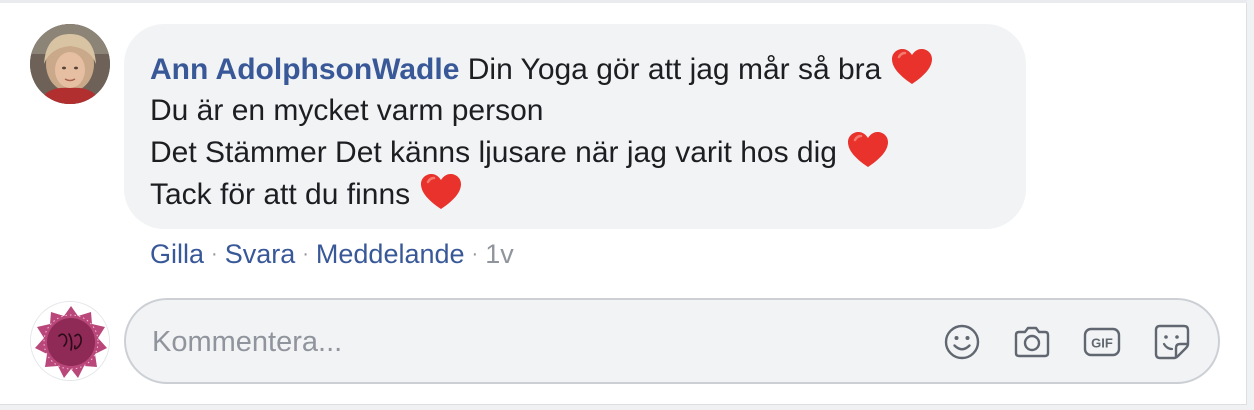 The height and width of the screenshot is (410, 1254). I want to click on smiley-icon, so click(962, 342).